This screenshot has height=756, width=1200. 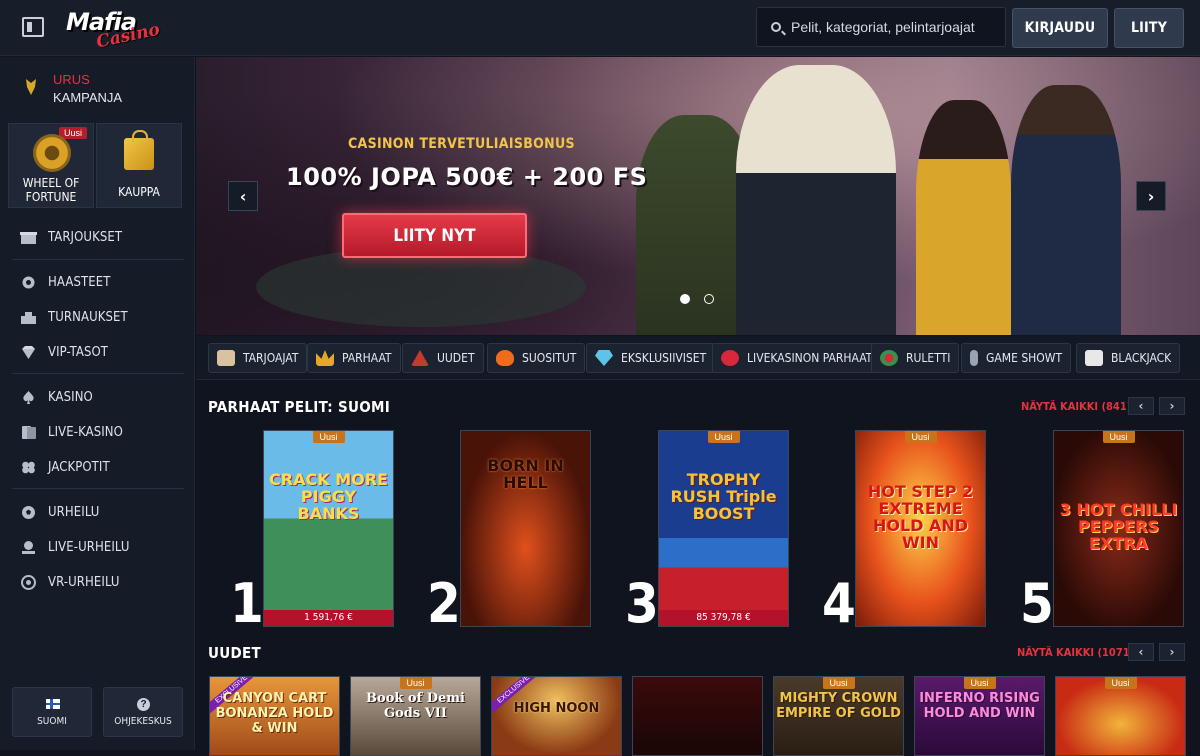 I want to click on offers-icon, so click(x=28, y=237).